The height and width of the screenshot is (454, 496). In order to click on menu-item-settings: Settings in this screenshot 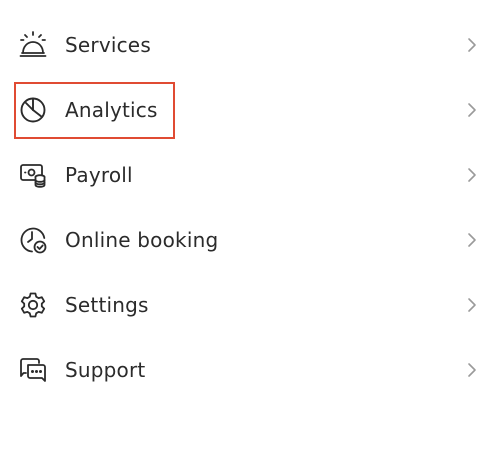, I will do `click(248, 304)`.